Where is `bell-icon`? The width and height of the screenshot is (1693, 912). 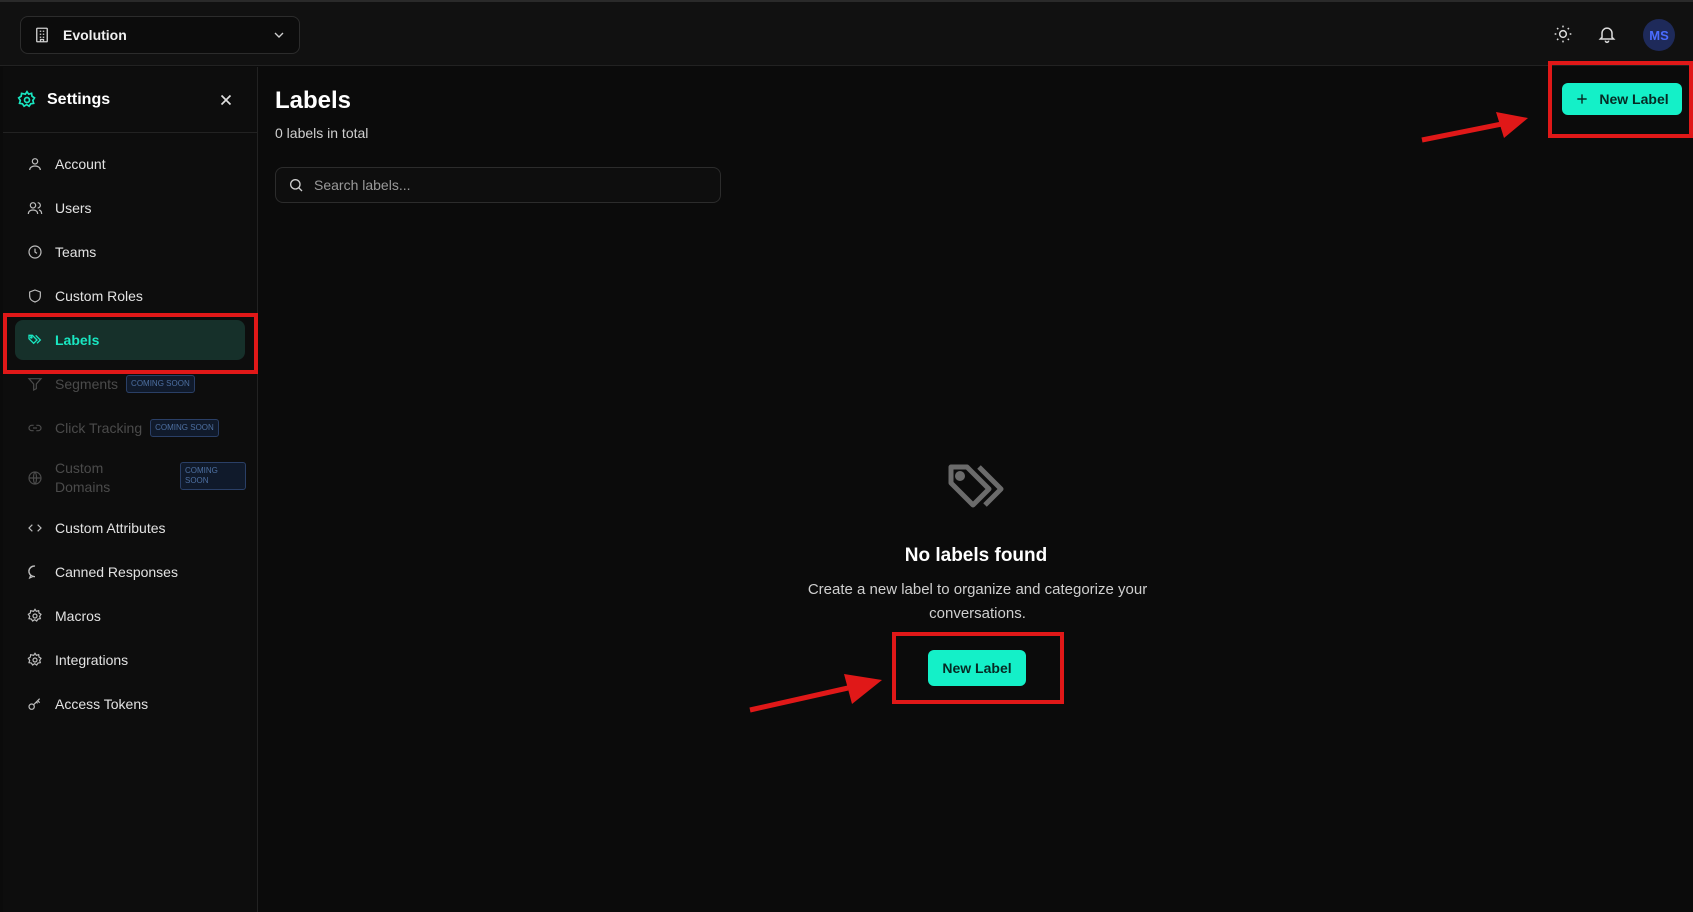
bell-icon is located at coordinates (1607, 34).